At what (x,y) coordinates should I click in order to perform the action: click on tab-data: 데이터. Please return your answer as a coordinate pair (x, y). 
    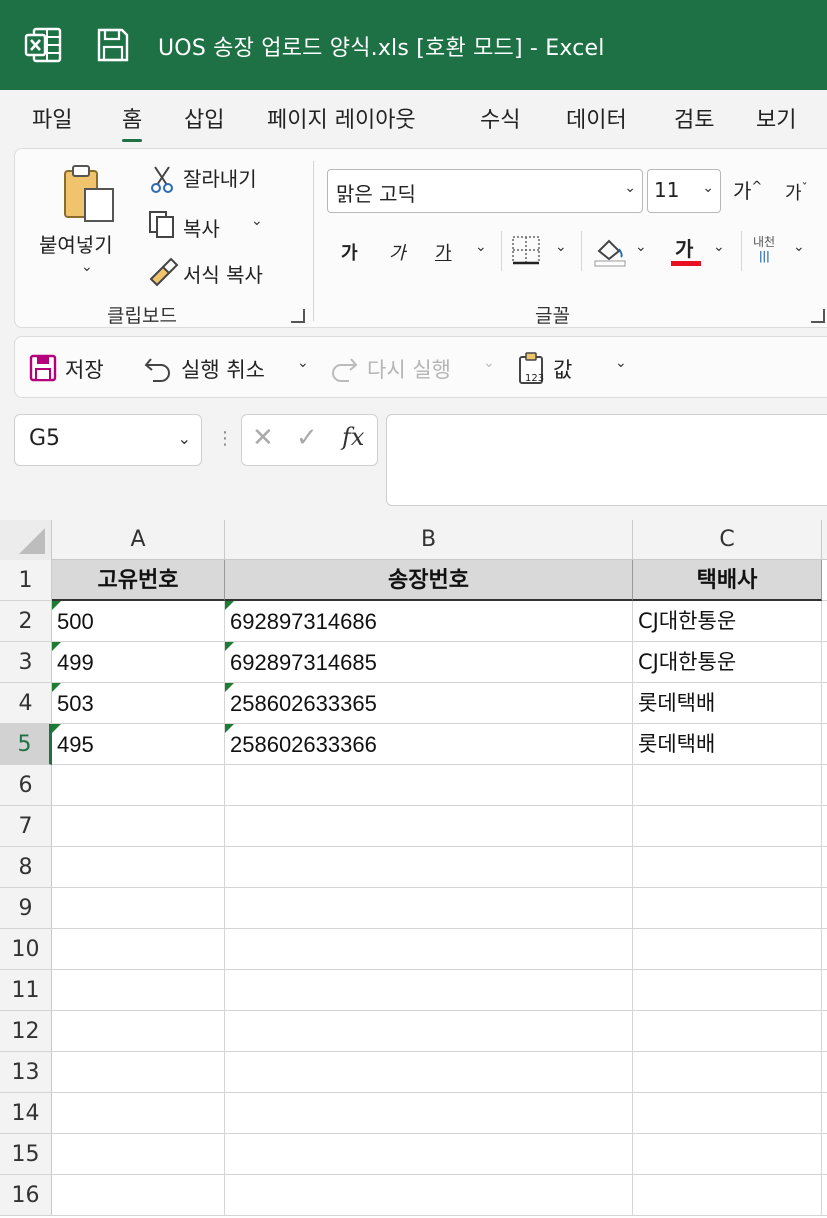
    Looking at the image, I should click on (596, 118).